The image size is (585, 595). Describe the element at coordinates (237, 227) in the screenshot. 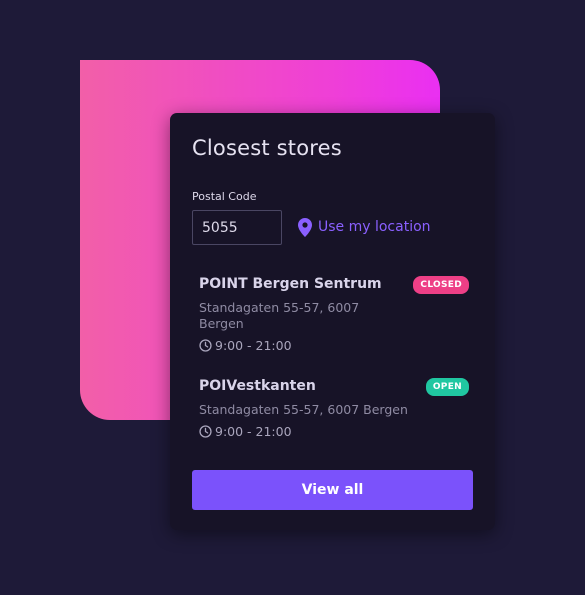

I see `postal-code-input` at that location.